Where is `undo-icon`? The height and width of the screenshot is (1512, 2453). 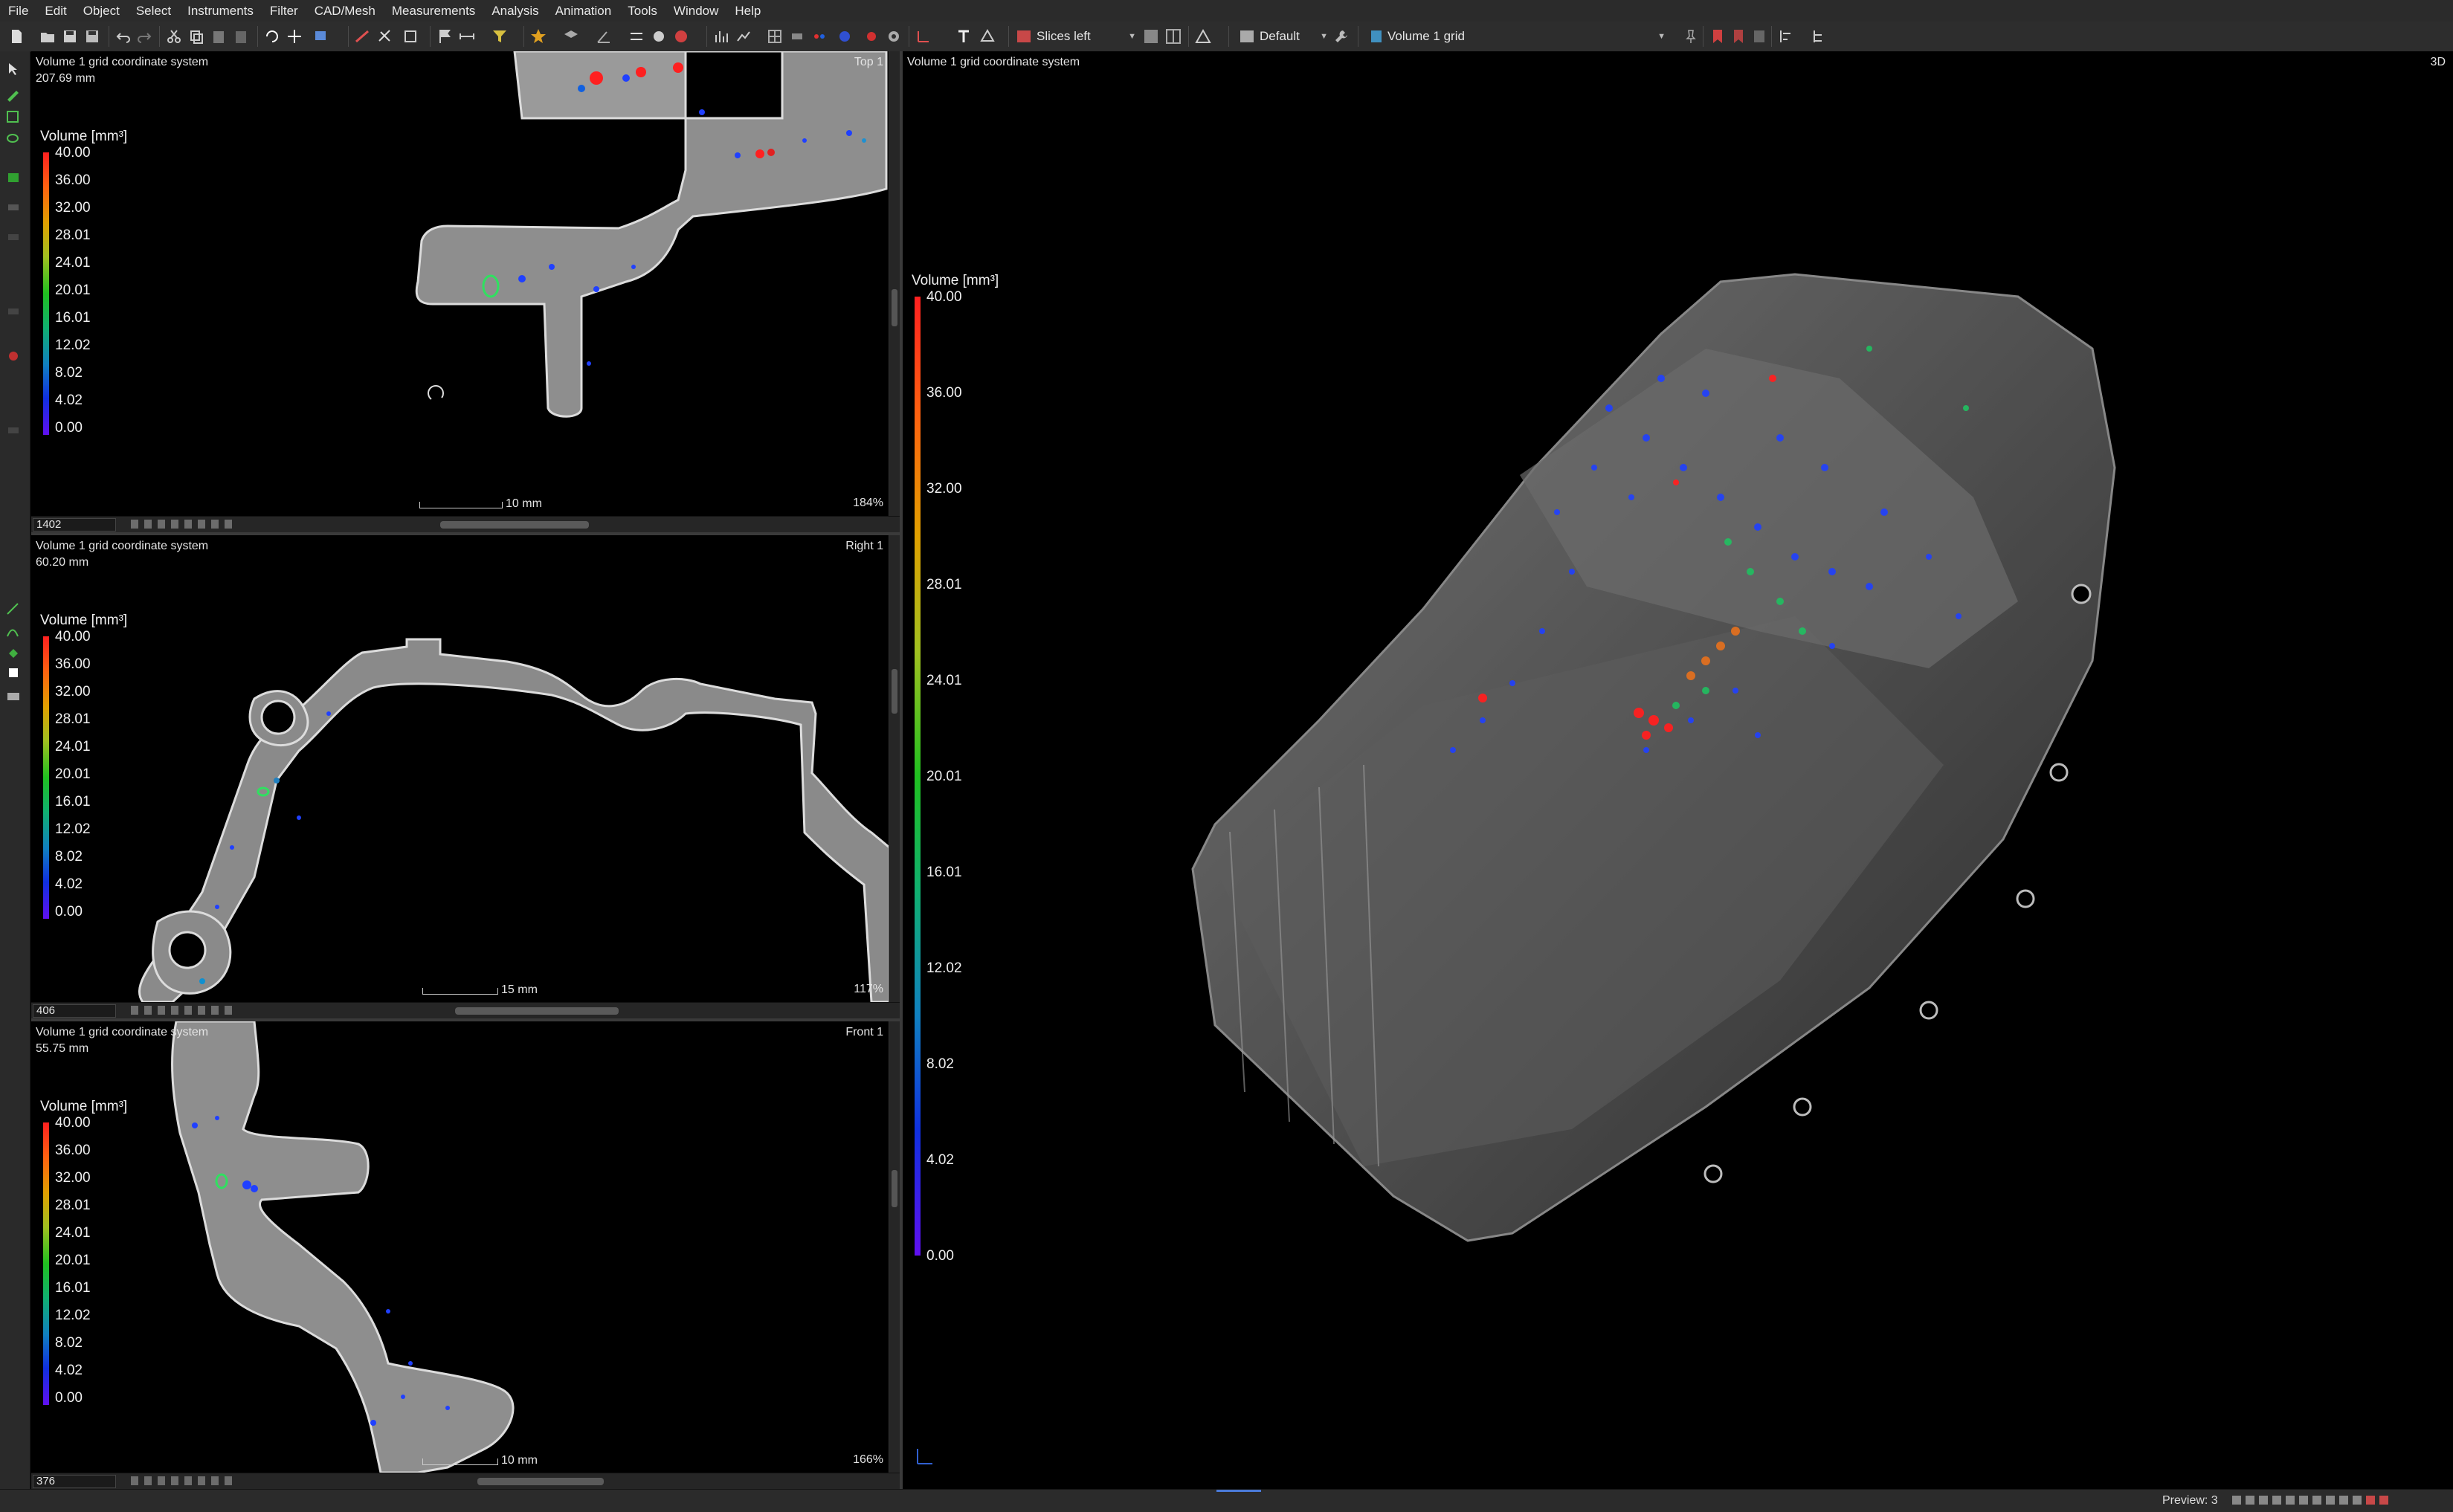 undo-icon is located at coordinates (123, 37).